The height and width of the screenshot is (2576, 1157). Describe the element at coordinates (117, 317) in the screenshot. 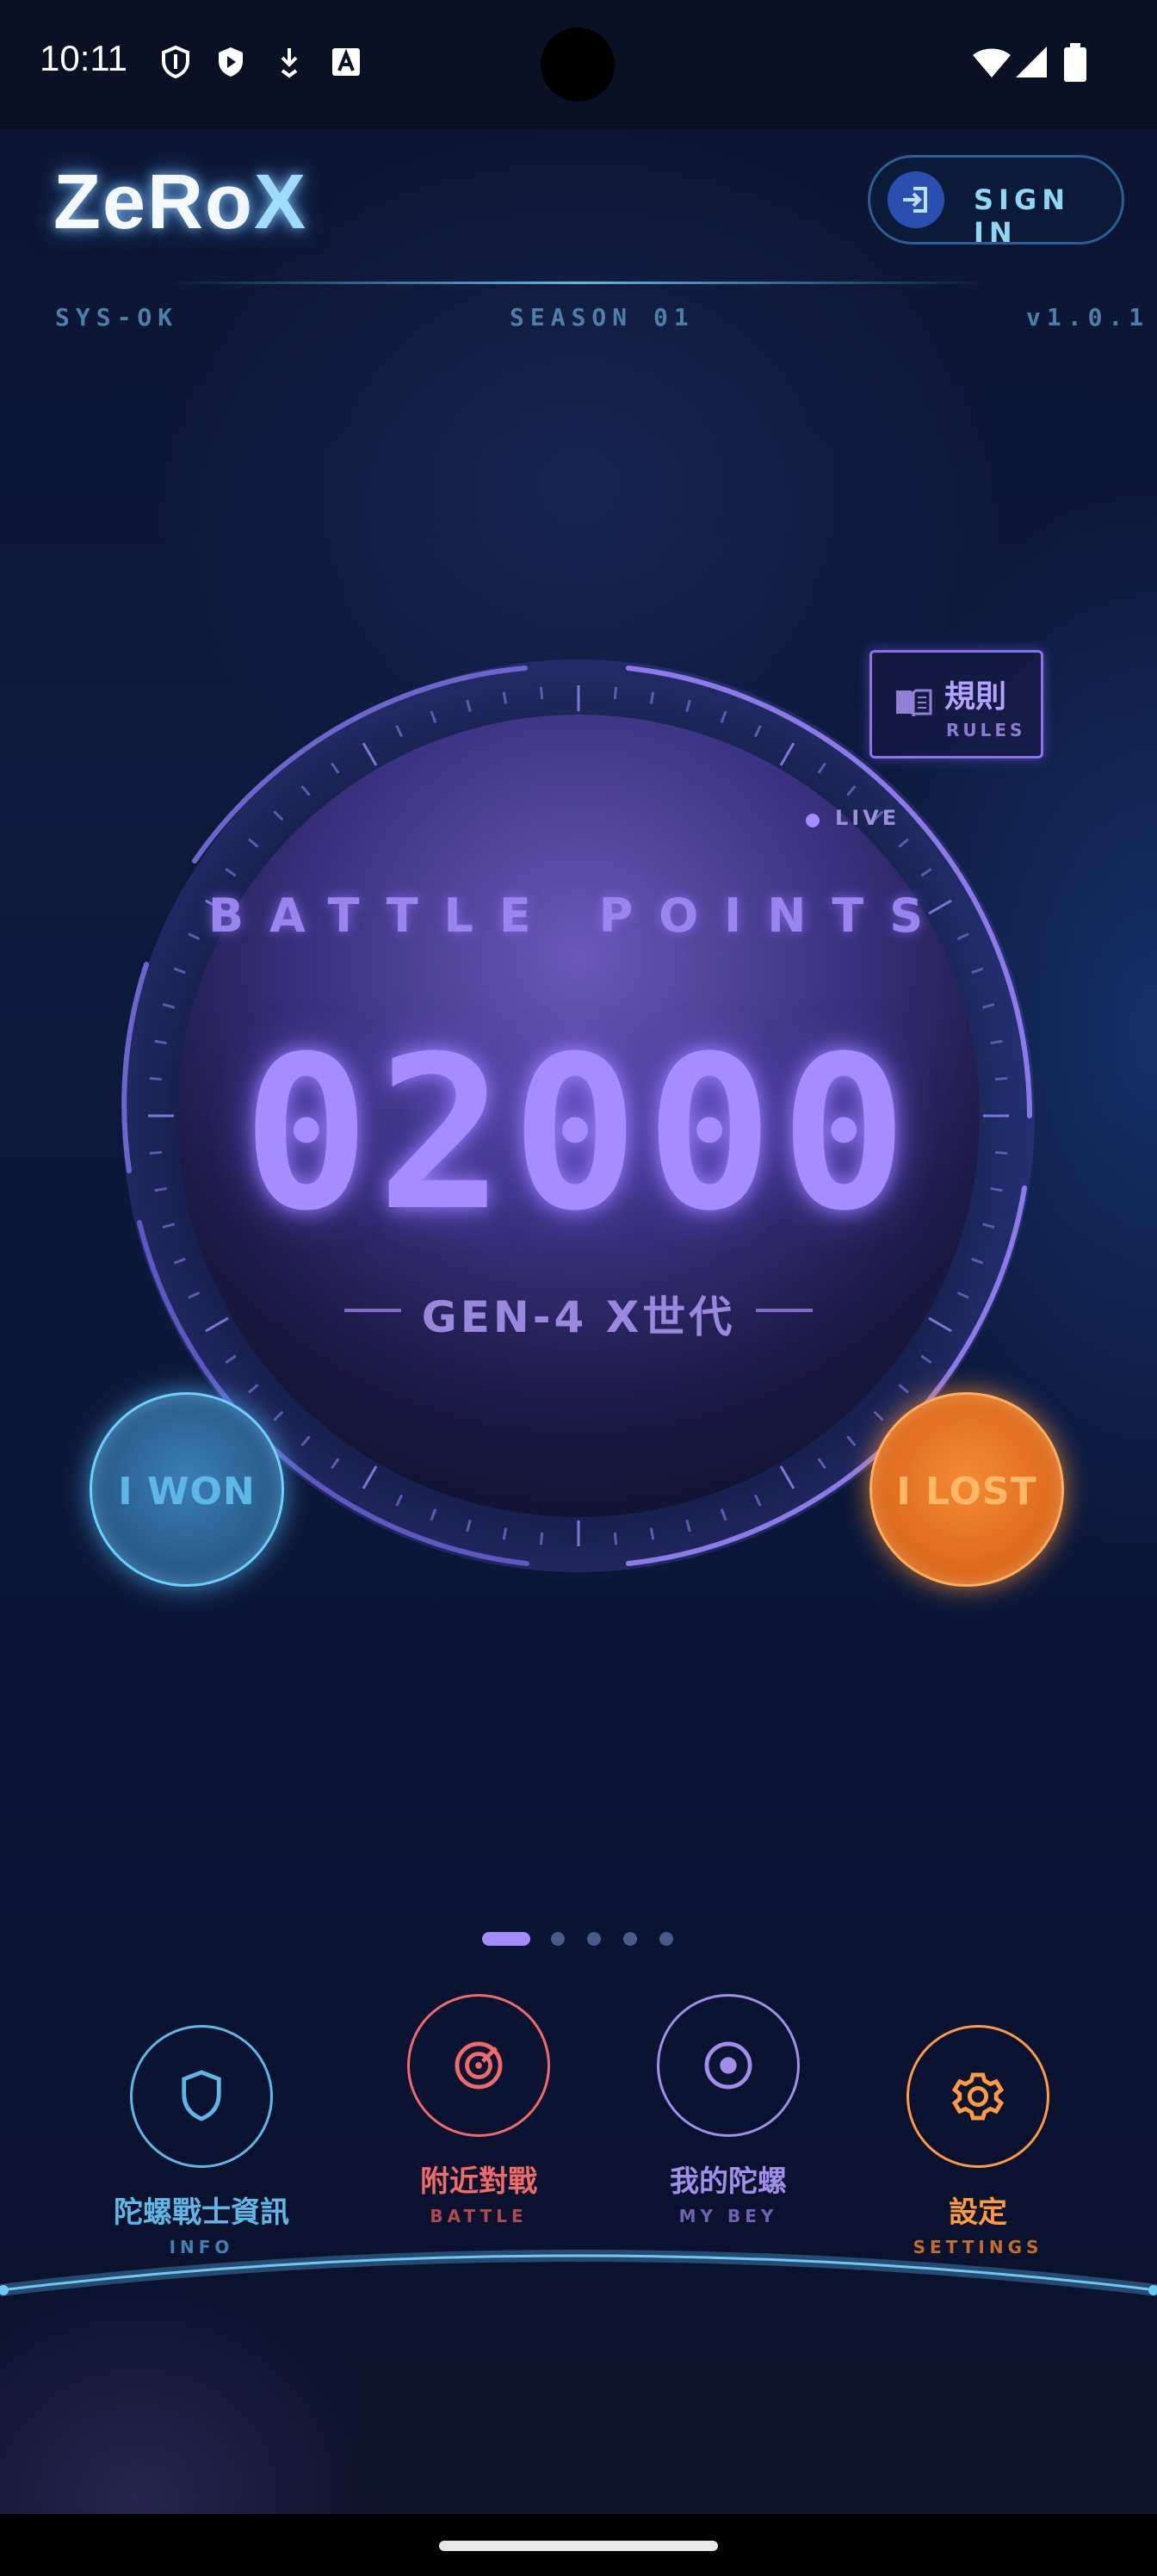

I see `system-status: SYS-OK` at that location.